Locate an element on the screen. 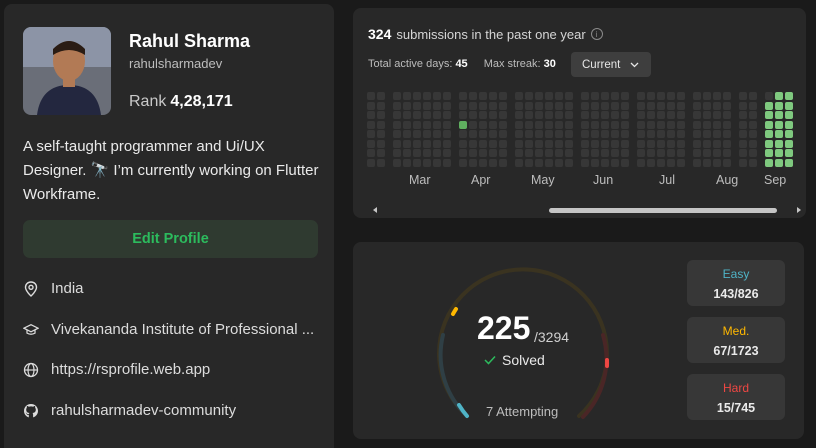 This screenshot has width=816, height=448. difficulty-easy: Easy 143/826 is located at coordinates (736, 283).